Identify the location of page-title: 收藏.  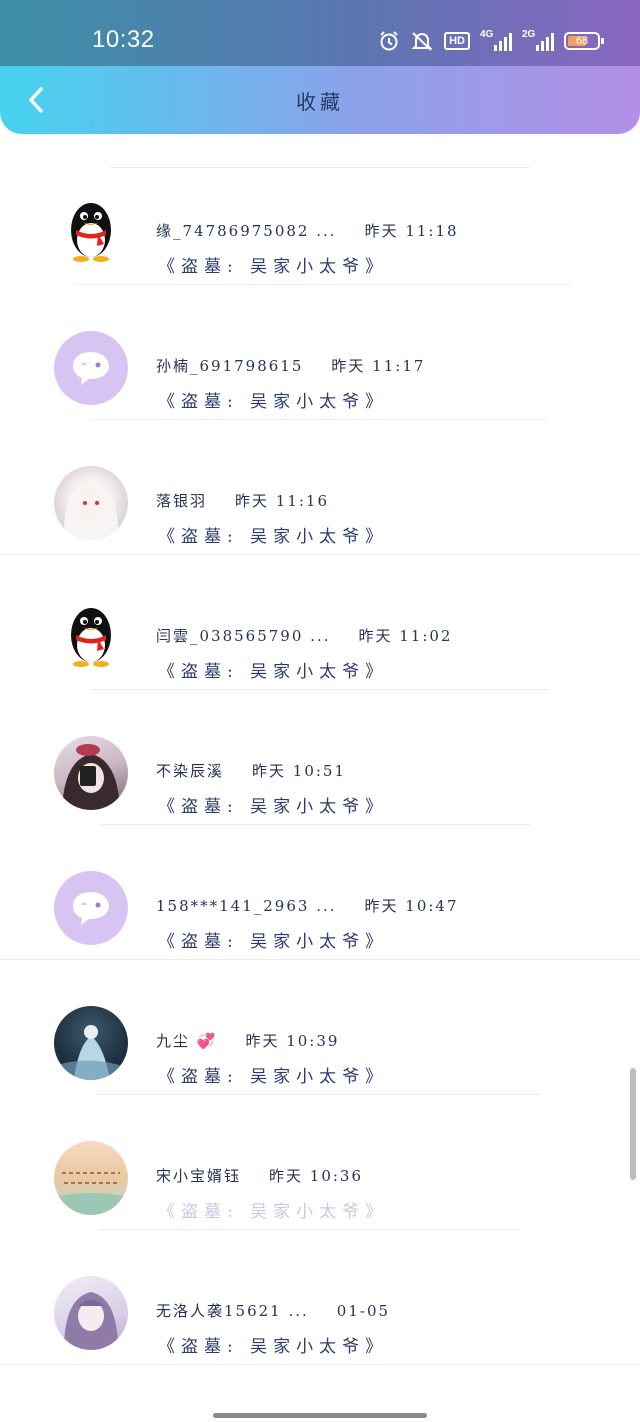
(320, 102).